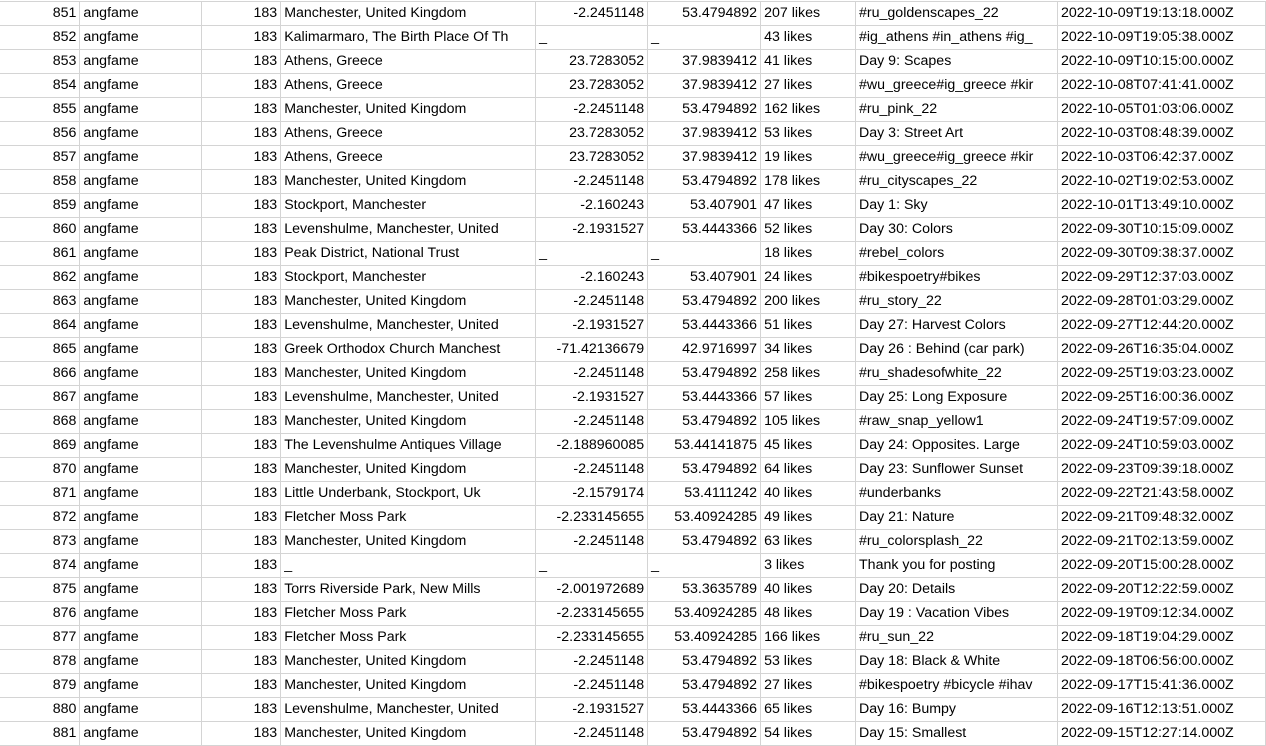  Describe the element at coordinates (40, 685) in the screenshot. I see `cell-id: 879` at that location.